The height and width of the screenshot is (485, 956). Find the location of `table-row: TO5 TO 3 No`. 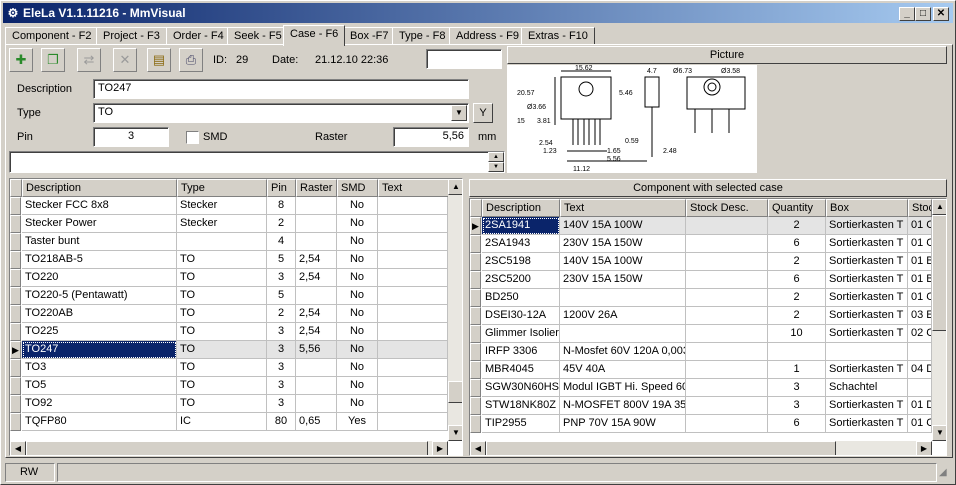

table-row: TO5 TO 3 No is located at coordinates (229, 386).